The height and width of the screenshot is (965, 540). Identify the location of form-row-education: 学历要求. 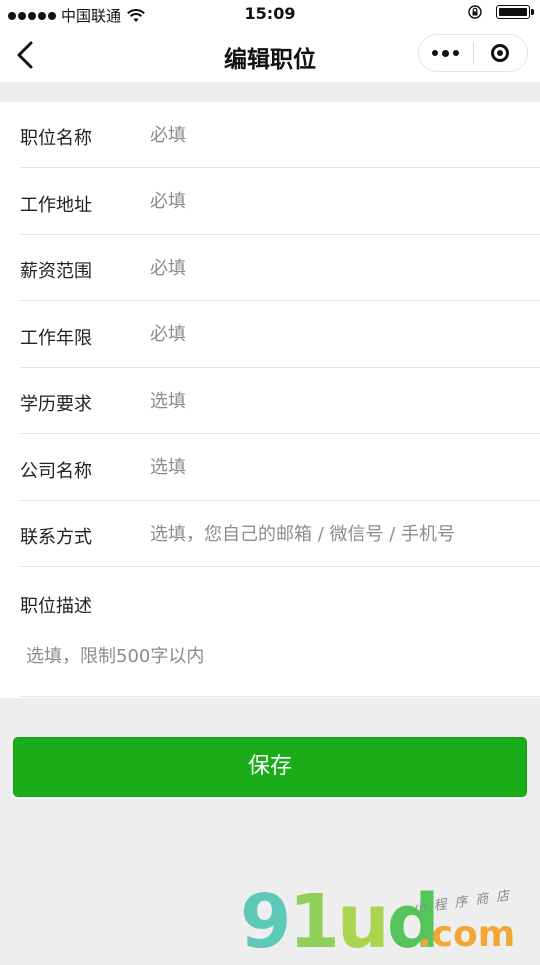
(280, 401).